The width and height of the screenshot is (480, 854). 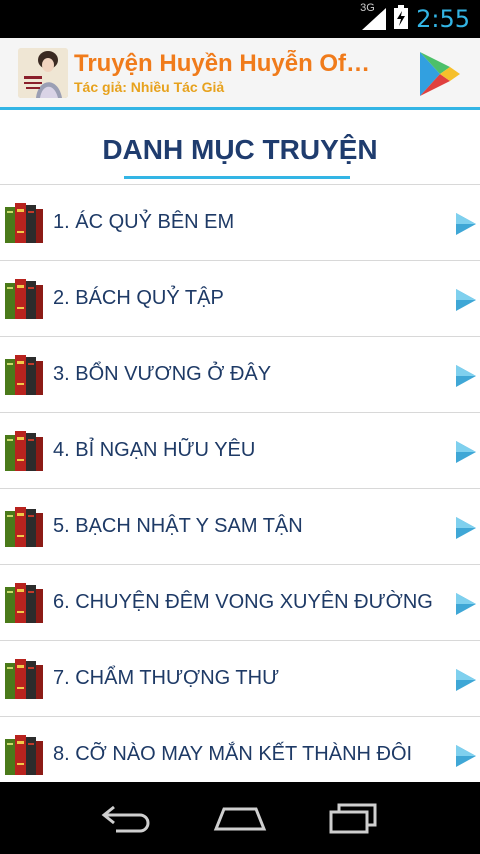 What do you see at coordinates (240, 19) in the screenshot?
I see `status-bar: 3G 2:55` at bounding box center [240, 19].